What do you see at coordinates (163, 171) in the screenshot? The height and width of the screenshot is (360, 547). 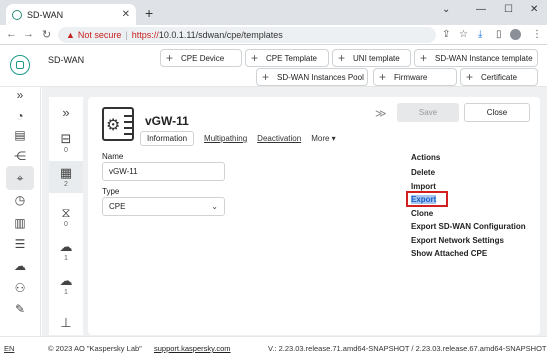 I see `name-field: vGW-11` at bounding box center [163, 171].